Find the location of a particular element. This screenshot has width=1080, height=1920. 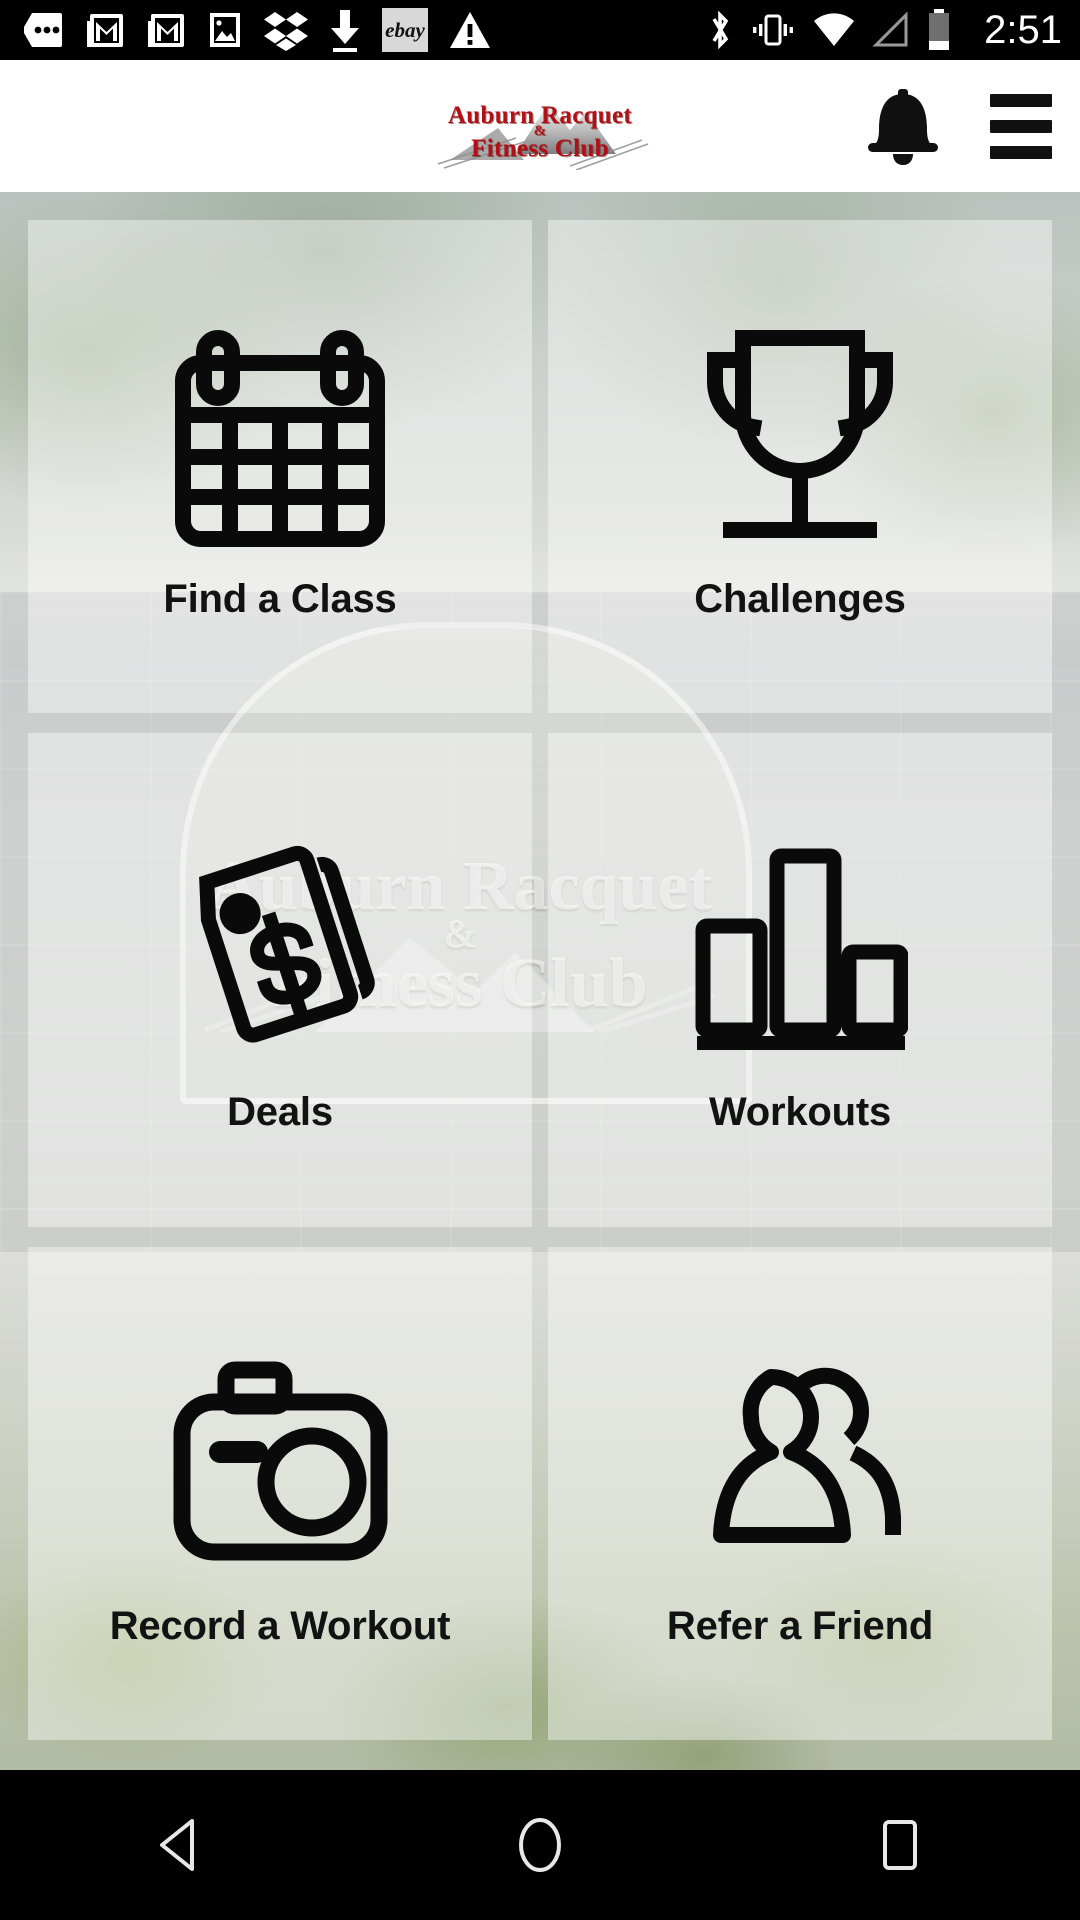

status-clock: 2:51 is located at coordinates (1023, 30).